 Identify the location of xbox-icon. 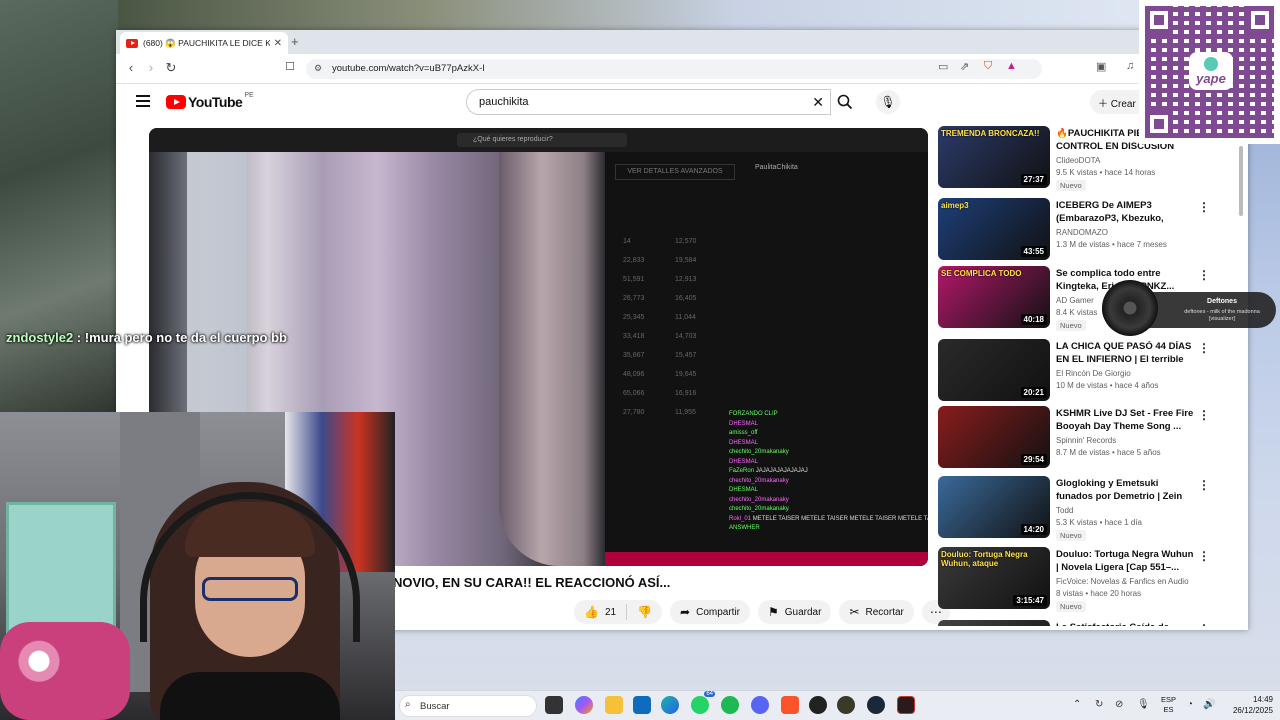
(846, 705).